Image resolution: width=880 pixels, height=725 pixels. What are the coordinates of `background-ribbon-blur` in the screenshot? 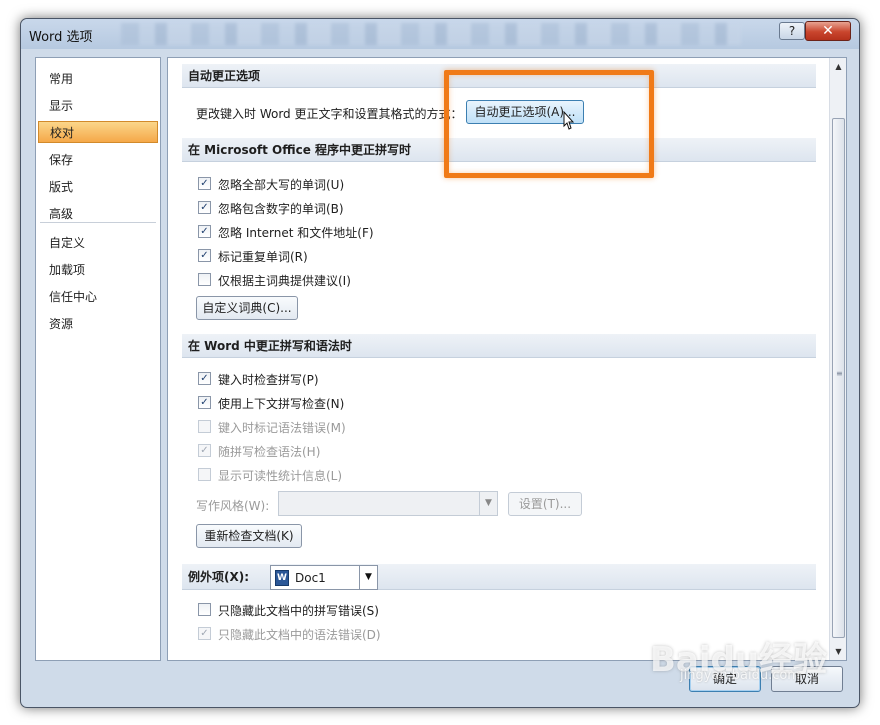 It's located at (431, 34).